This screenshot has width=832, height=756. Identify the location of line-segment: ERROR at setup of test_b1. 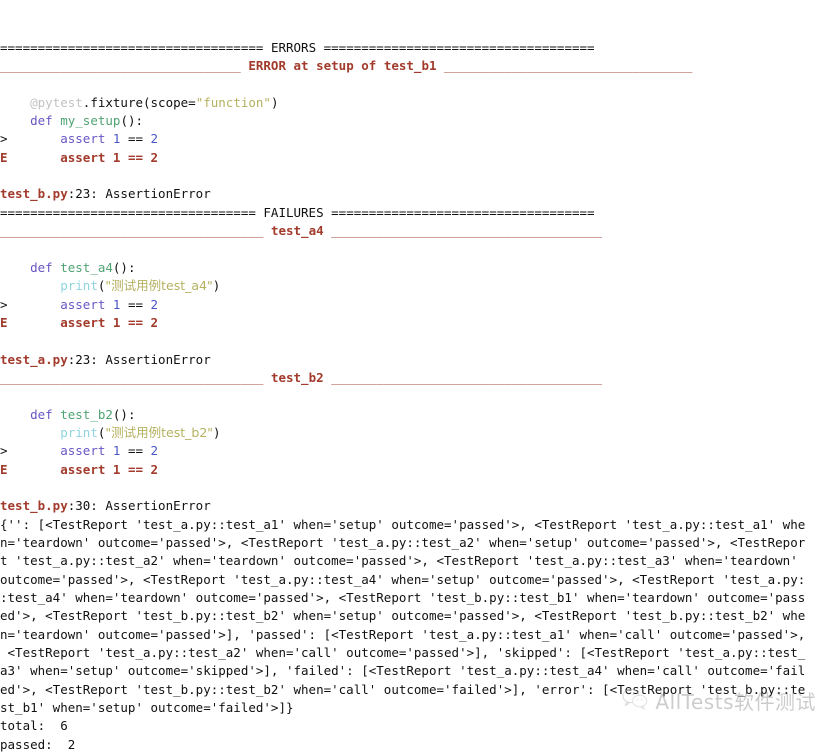
(342, 66).